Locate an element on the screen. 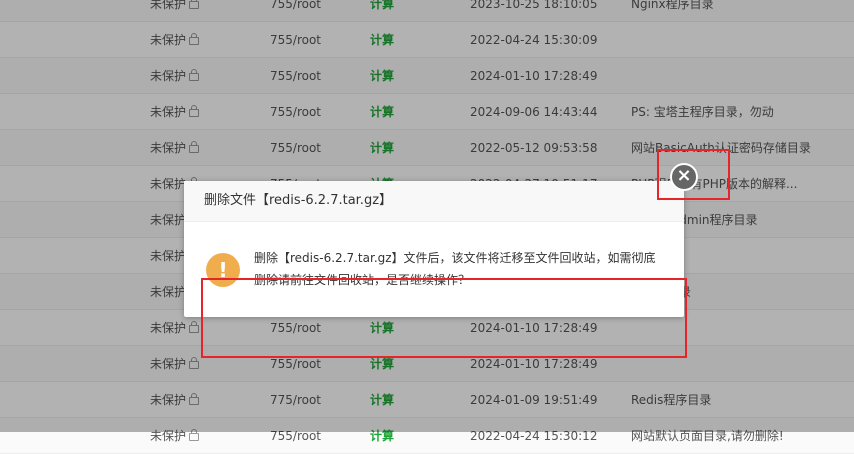 Image resolution: width=854 pixels, height=454 pixels. warning-icon: ! is located at coordinates (223, 270).